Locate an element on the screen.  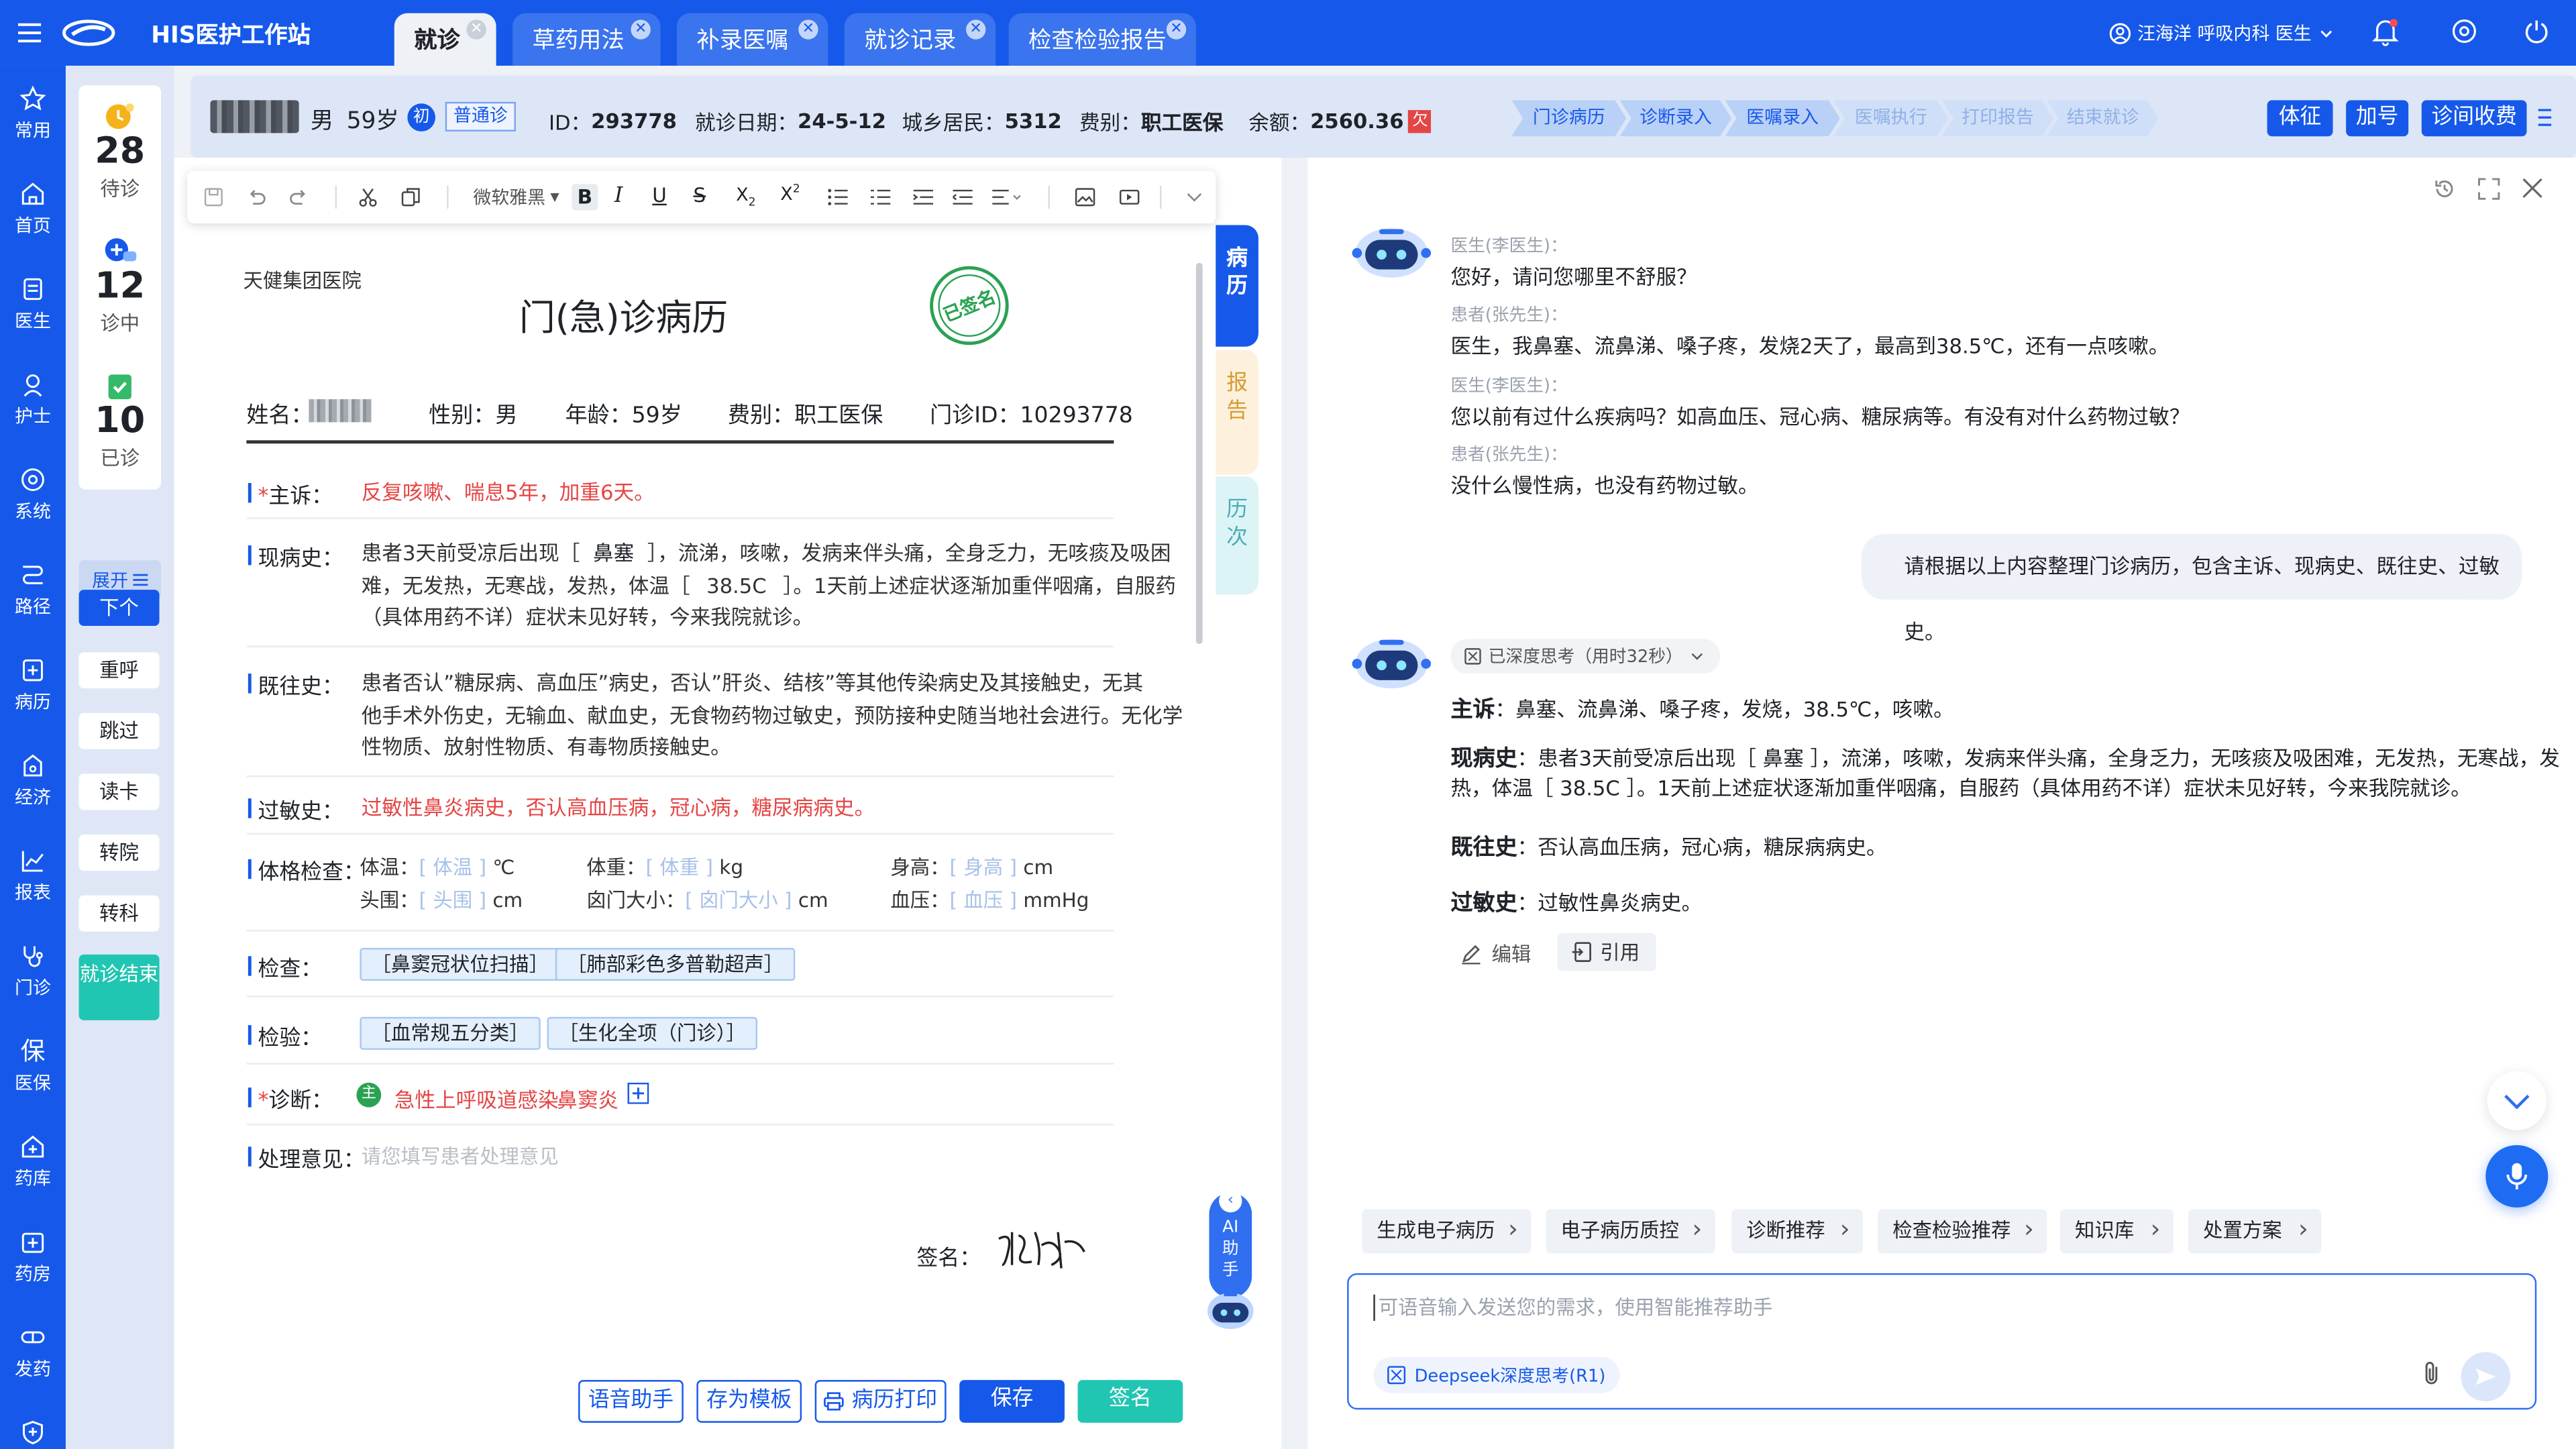
step-print-report: 打印报告 is located at coordinates (1998, 118).